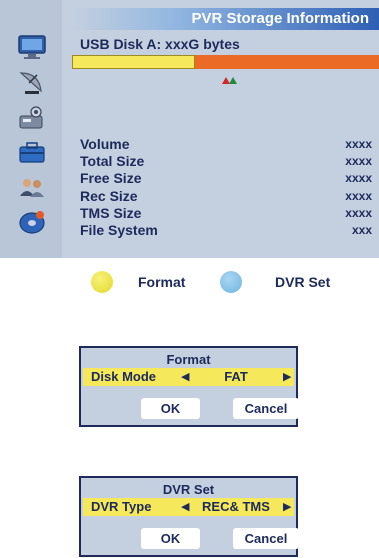 This screenshot has height=558, width=379. Describe the element at coordinates (226, 144) in the screenshot. I see `info-row: Volume xxxx` at that location.